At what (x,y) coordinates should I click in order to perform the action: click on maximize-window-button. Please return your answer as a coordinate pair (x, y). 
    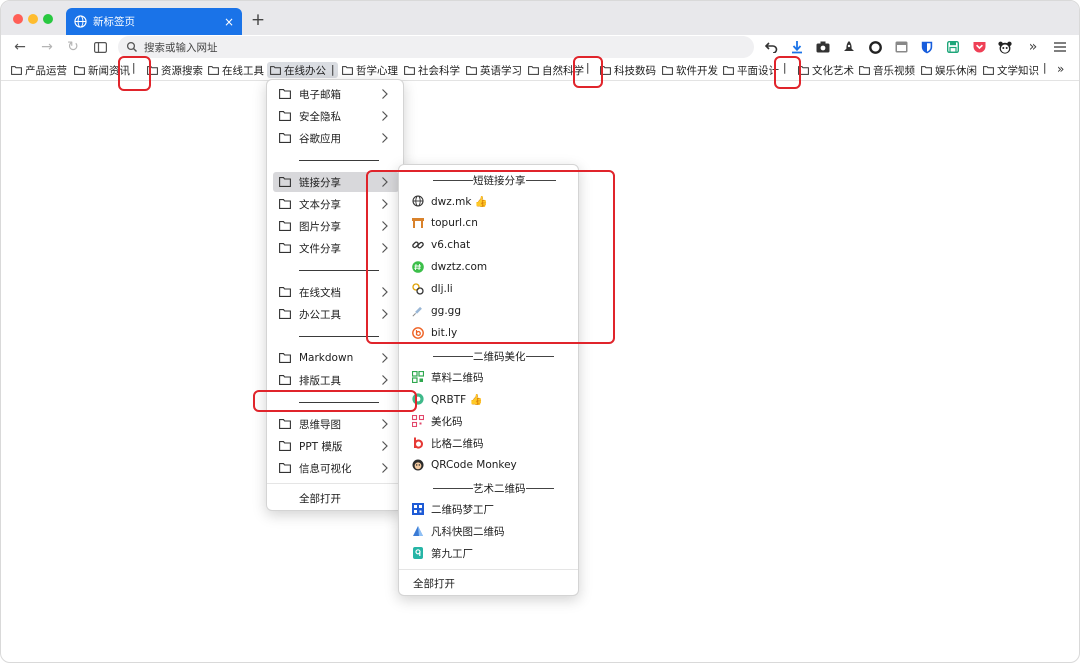
    Looking at the image, I should click on (48, 19).